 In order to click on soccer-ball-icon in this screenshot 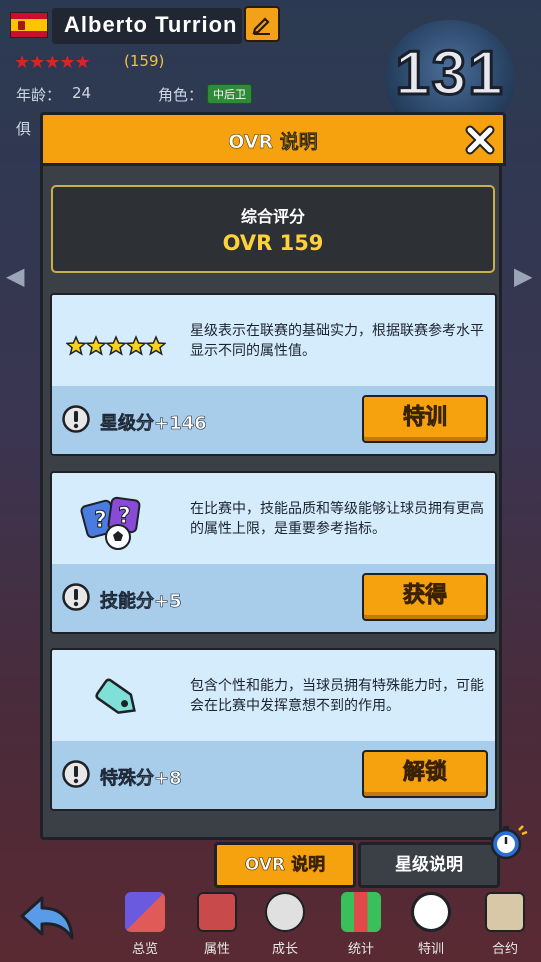, I will do `click(431, 912)`.